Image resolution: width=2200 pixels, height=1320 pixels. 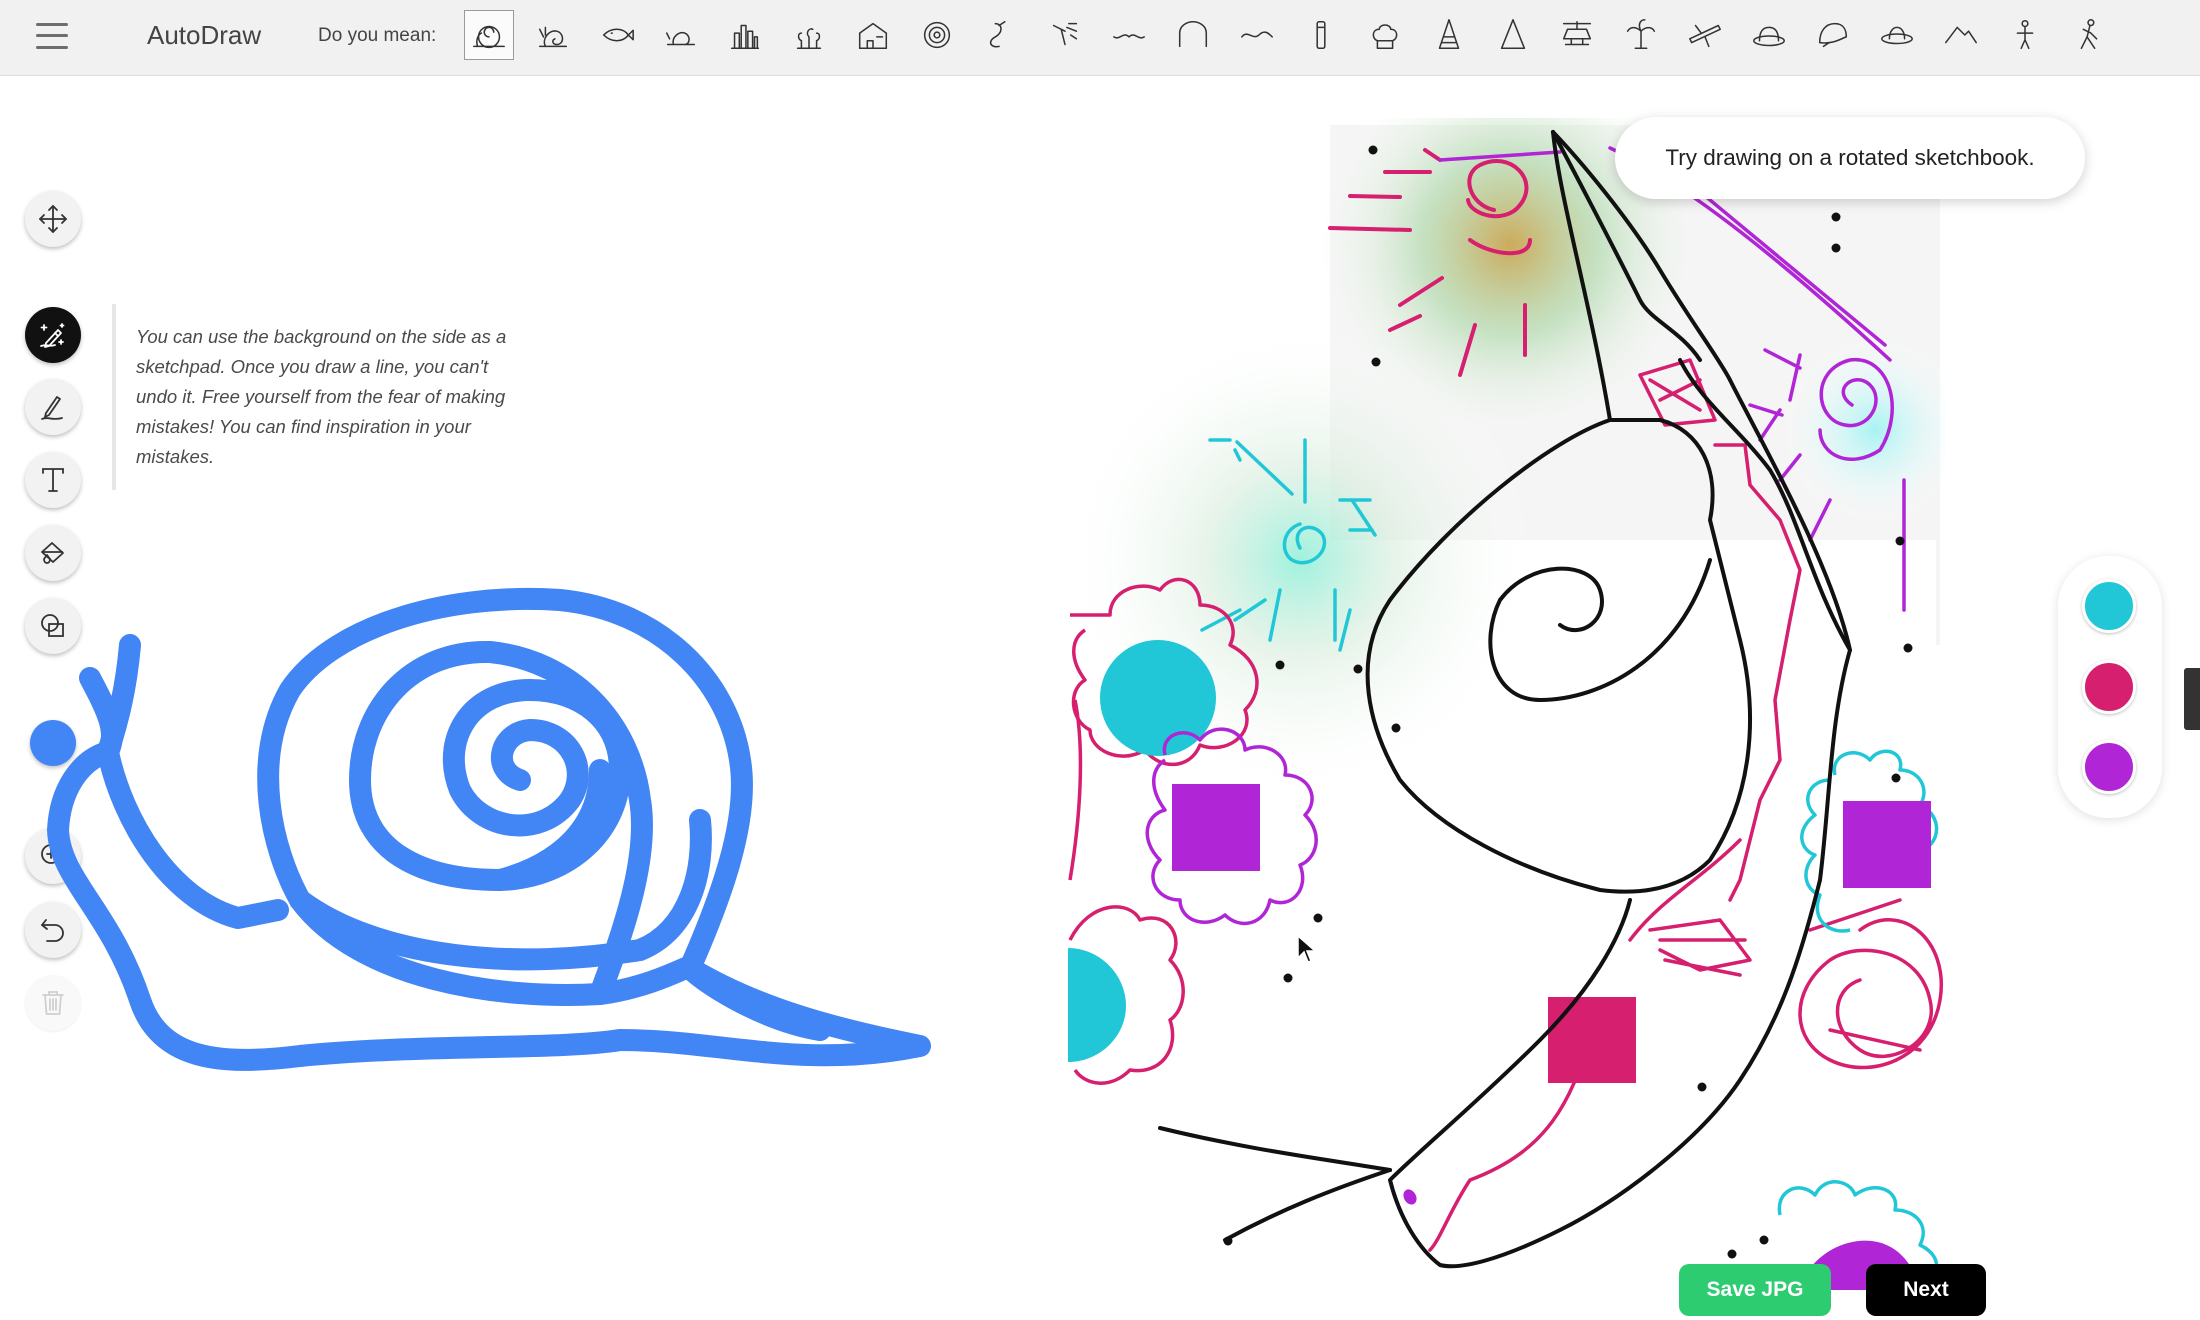 I want to click on move-icon, so click(x=53, y=219).